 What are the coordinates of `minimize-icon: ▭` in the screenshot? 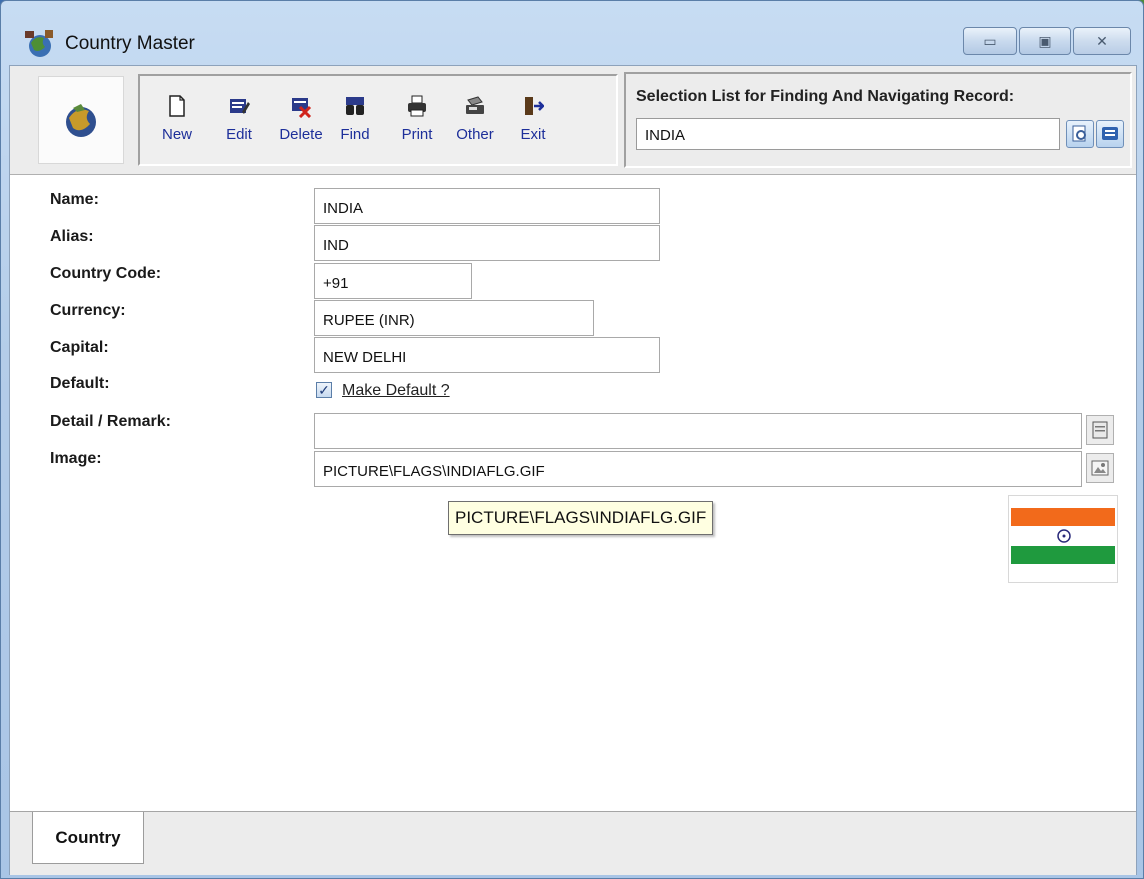 It's located at (990, 40).